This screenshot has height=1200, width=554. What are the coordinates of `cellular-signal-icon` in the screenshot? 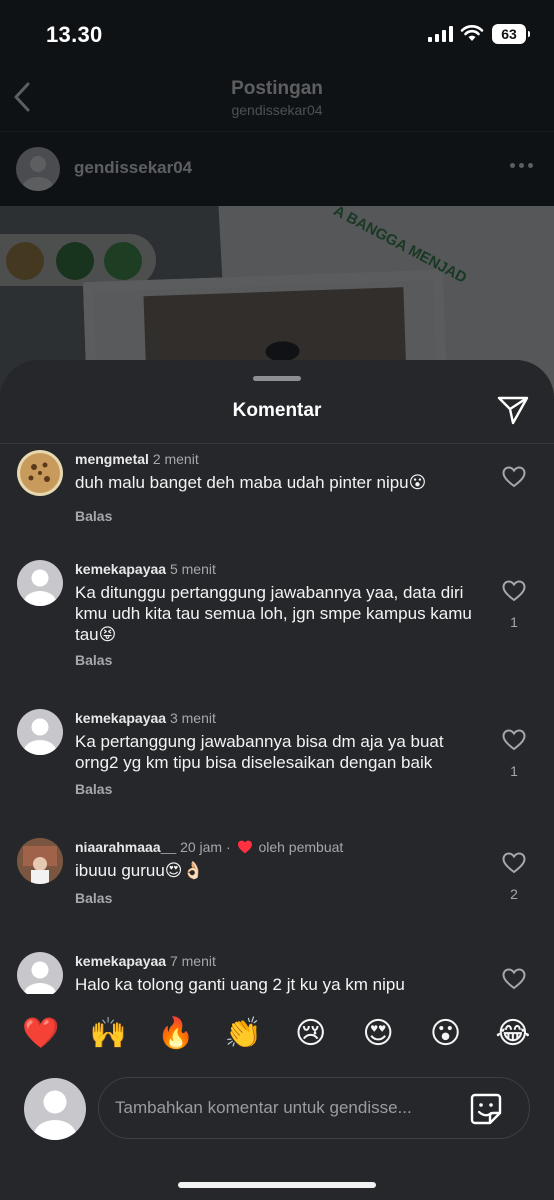 It's located at (440, 34).